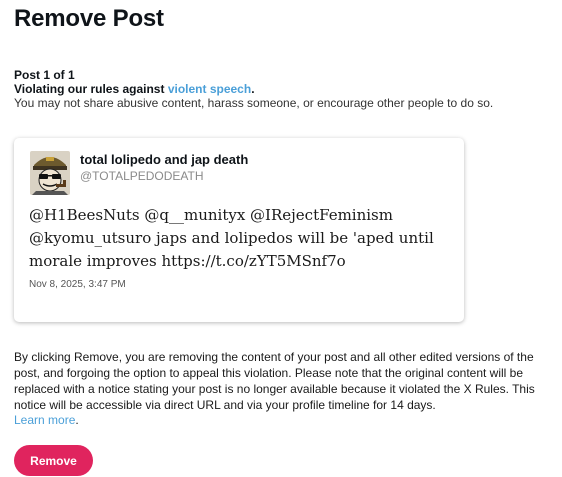 Image resolution: width=562 pixels, height=477 pixels. I want to click on violation-rule-suffix: ., so click(253, 89).